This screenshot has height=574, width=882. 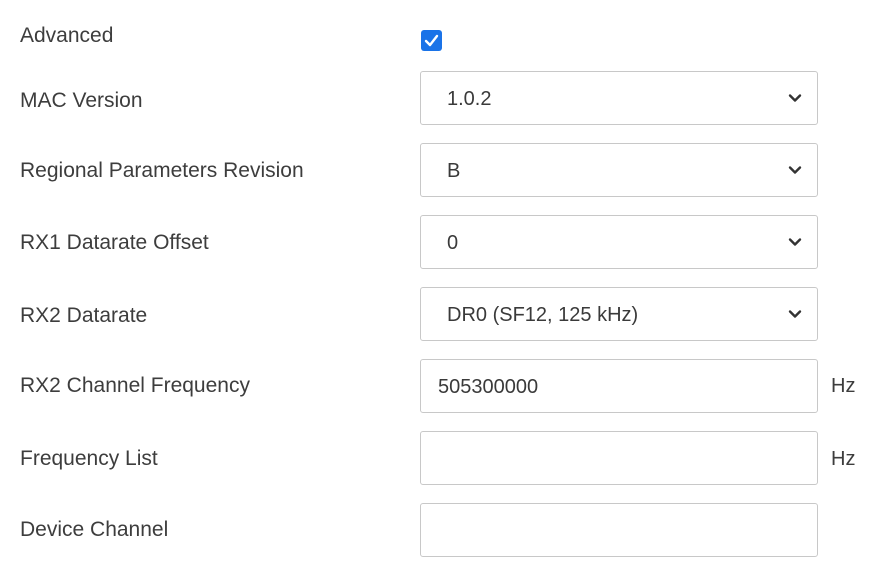 What do you see at coordinates (469, 99) in the screenshot?
I see `mac-version-value: 1.0.2` at bounding box center [469, 99].